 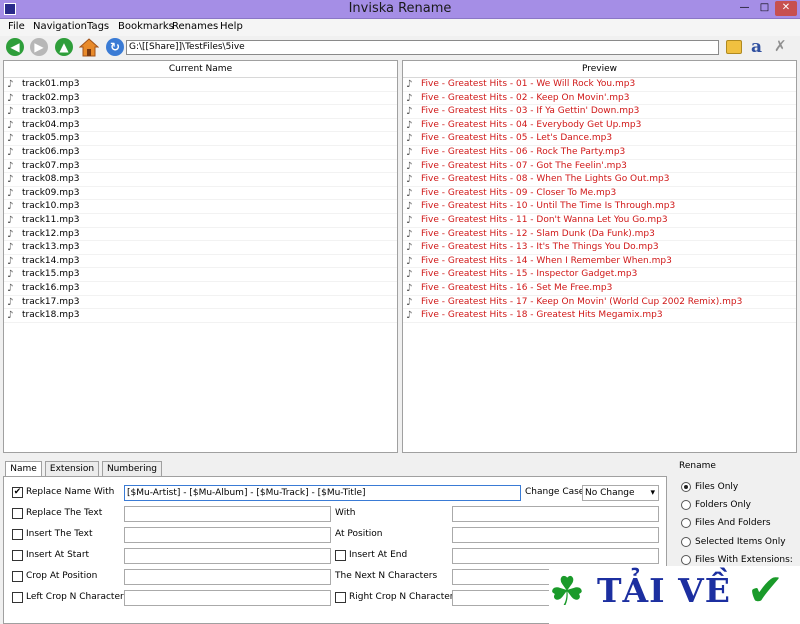 I want to click on current-file-row: ♪ track09.mp3, so click(x=200, y=194).